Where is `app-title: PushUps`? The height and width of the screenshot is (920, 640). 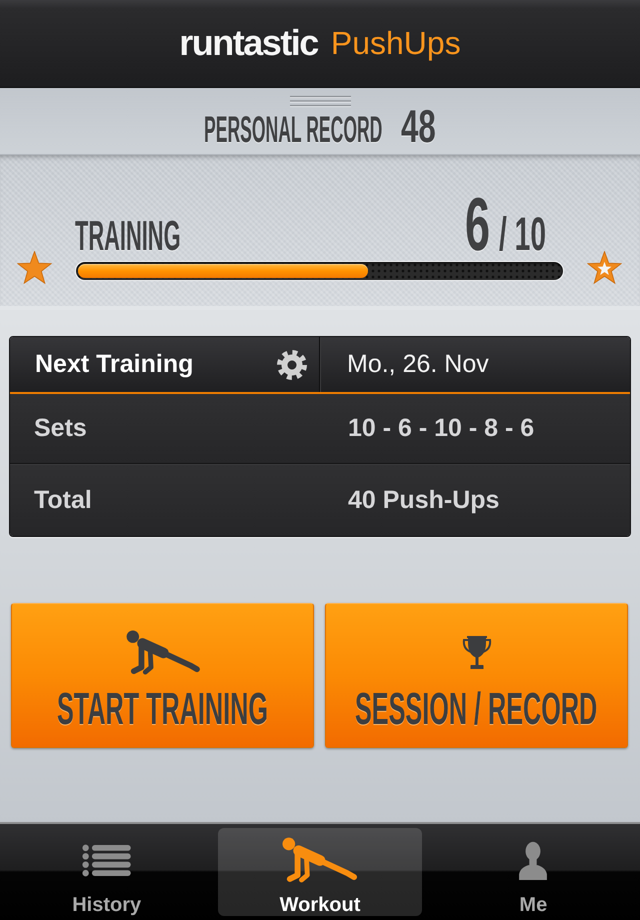
app-title: PushUps is located at coordinates (395, 42).